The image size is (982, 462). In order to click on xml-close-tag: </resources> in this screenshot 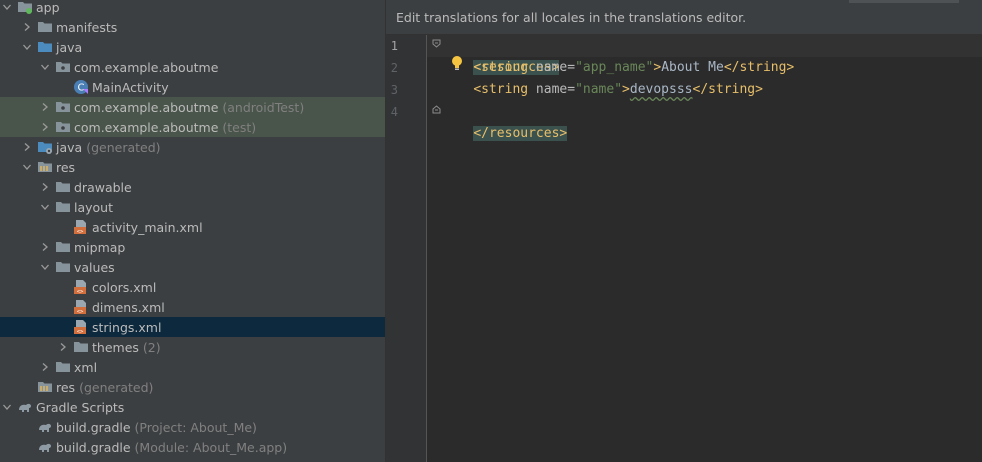, I will do `click(520, 133)`.